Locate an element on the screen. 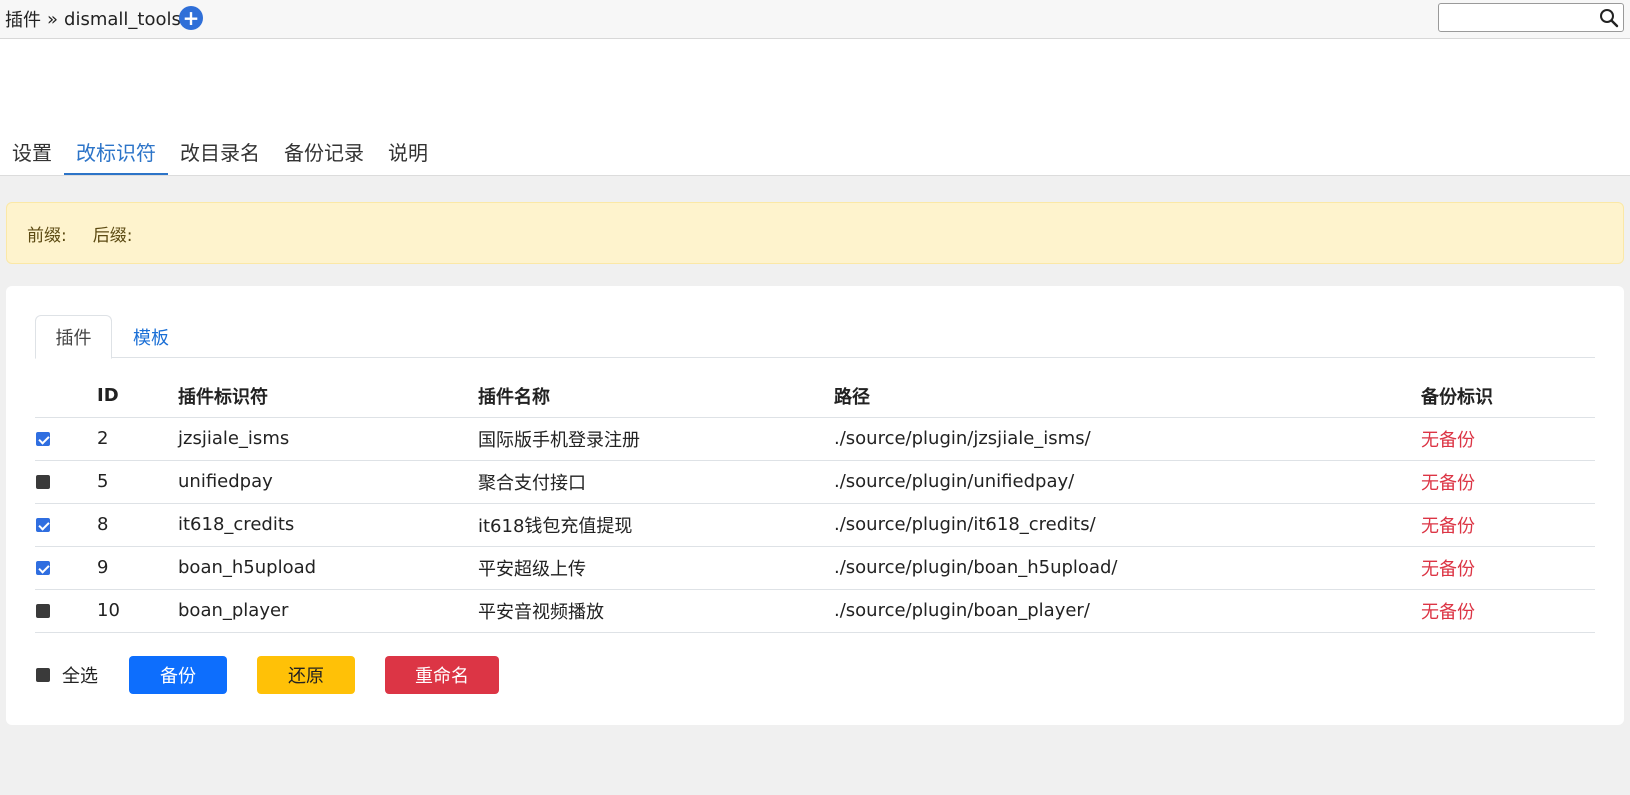 The width and height of the screenshot is (1630, 795). main-tabs: 设置 改标识符 改目录名 备份记录 说明 is located at coordinates (220, 151).